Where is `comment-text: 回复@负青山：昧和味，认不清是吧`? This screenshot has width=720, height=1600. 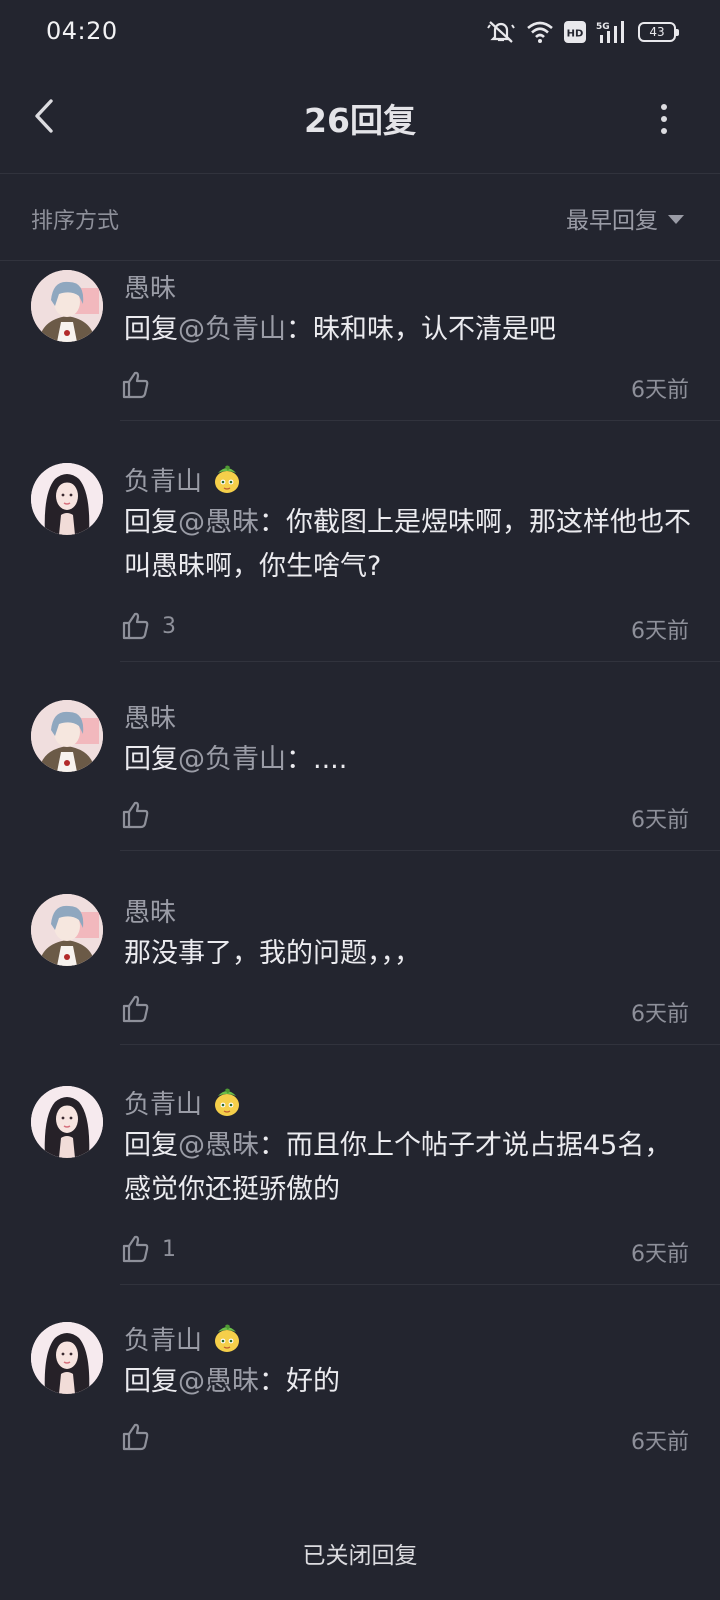
comment-text: 回复@负青山：昧和味，认不清是吧 is located at coordinates (409, 330).